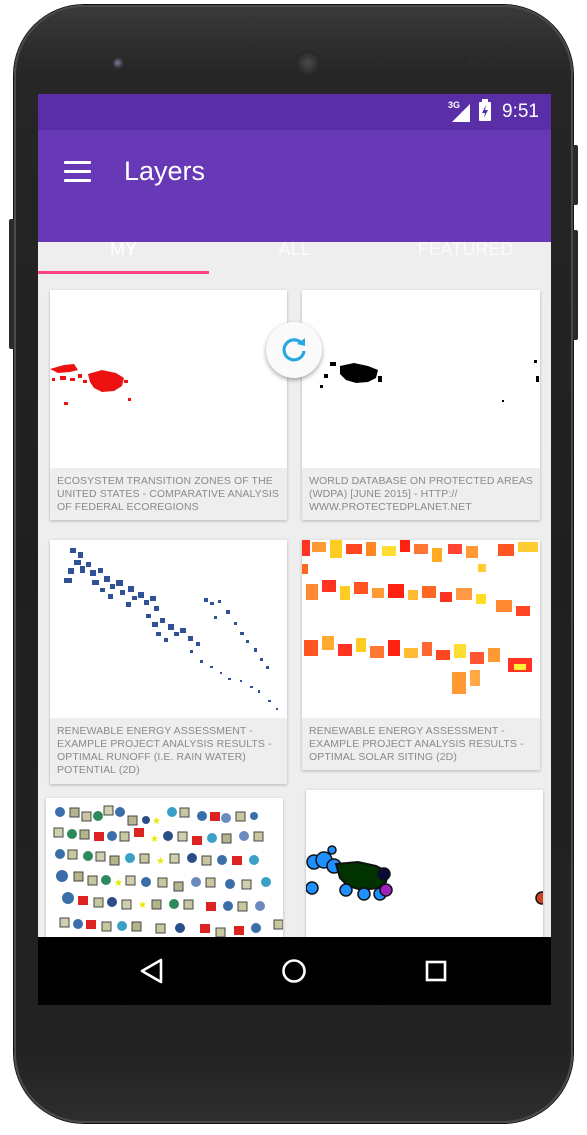 This screenshot has height=1135, width=587. I want to click on navigation-bar, so click(294, 971).